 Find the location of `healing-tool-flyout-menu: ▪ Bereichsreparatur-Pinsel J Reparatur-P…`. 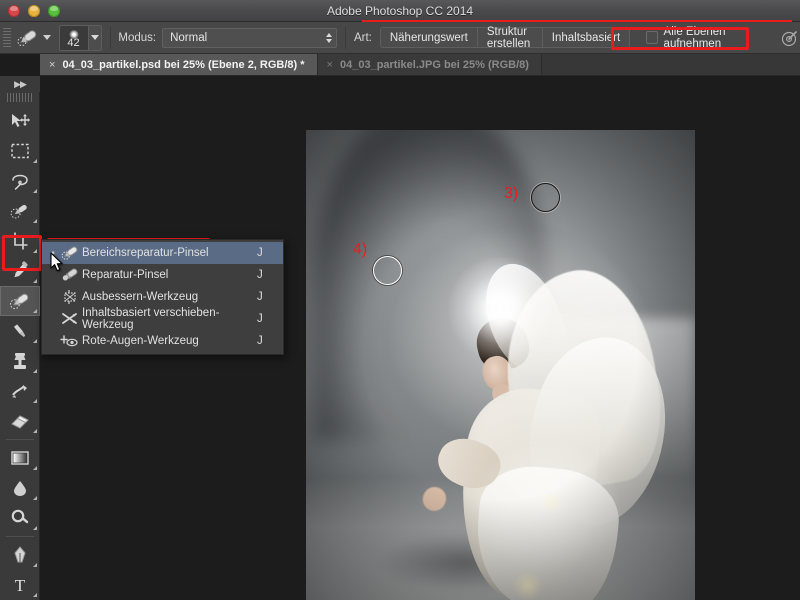

healing-tool-flyout-menu: ▪ Bereichsreparatur-Pinsel J Reparatur-P… is located at coordinates (162, 297).